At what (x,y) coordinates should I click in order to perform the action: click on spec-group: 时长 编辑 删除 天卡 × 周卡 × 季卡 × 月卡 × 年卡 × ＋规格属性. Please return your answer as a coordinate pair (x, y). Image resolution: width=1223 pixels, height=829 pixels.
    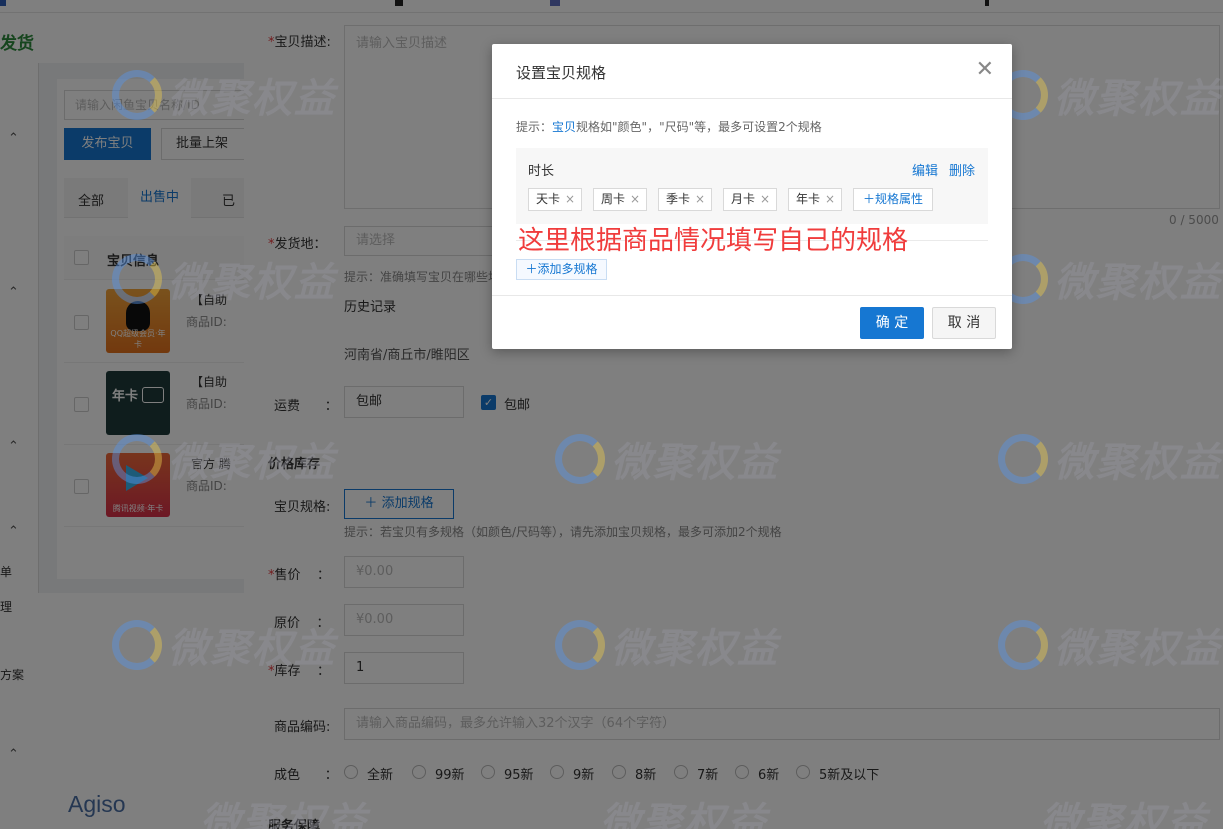
    Looking at the image, I should click on (752, 186).